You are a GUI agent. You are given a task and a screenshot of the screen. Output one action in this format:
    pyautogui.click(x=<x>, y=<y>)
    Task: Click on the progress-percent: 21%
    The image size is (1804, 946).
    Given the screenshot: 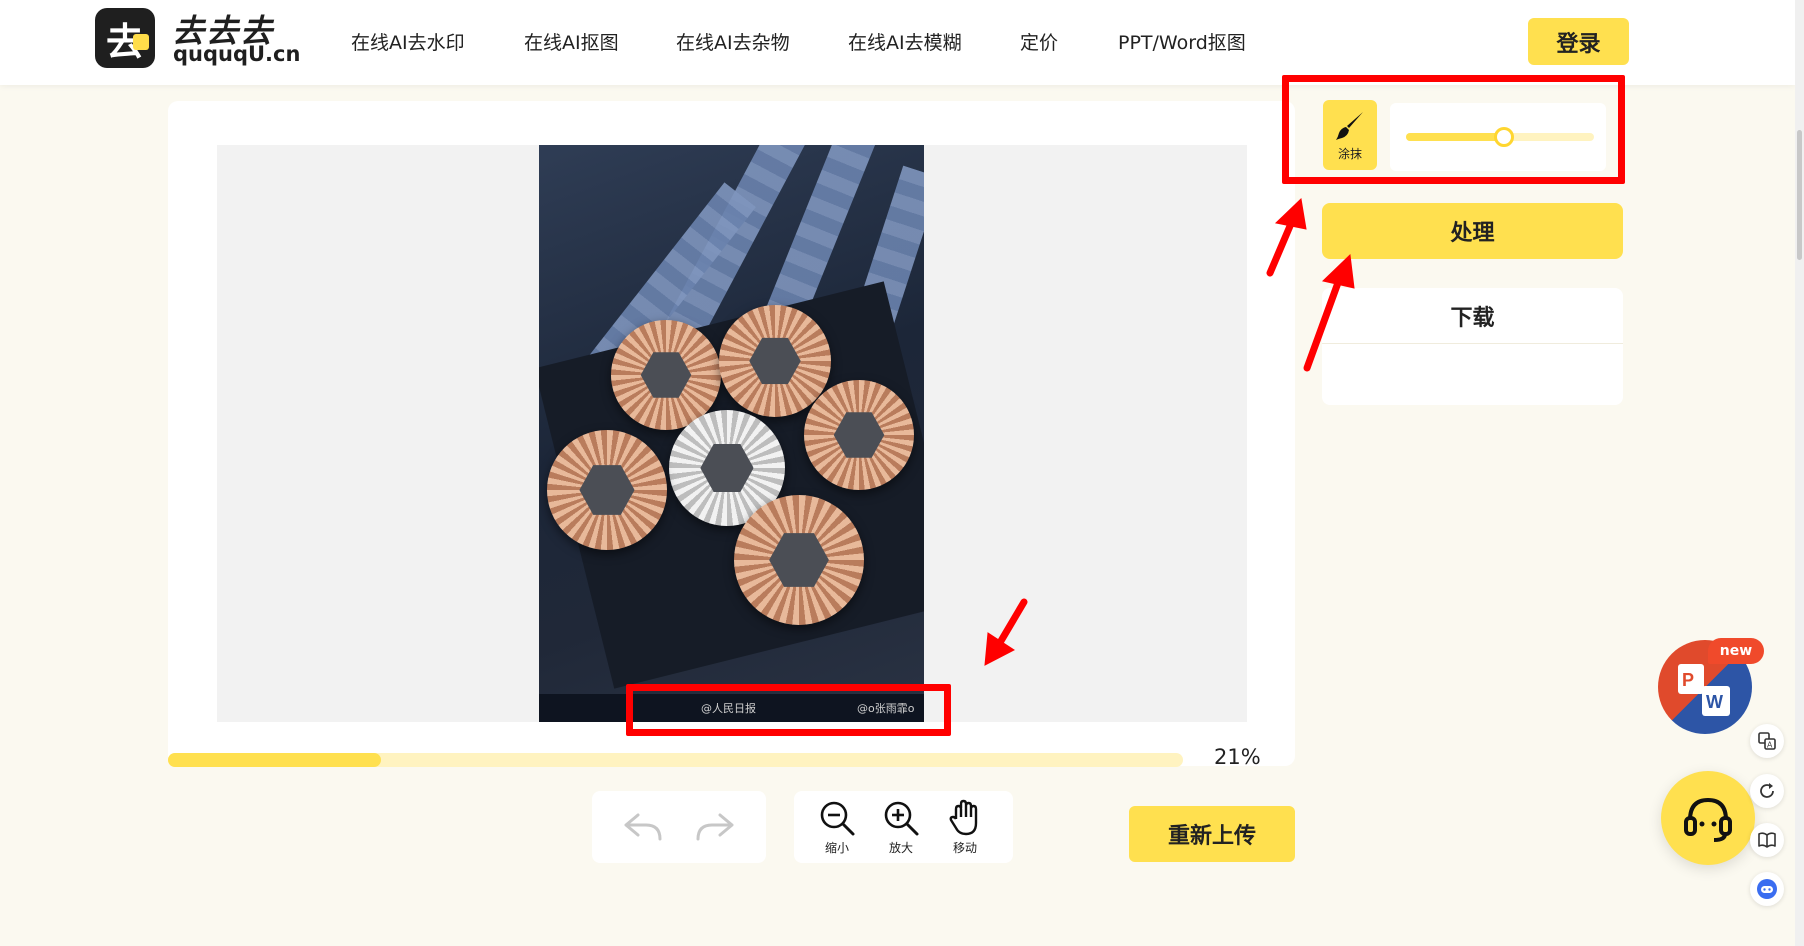 What is the action you would take?
    pyautogui.click(x=1237, y=757)
    